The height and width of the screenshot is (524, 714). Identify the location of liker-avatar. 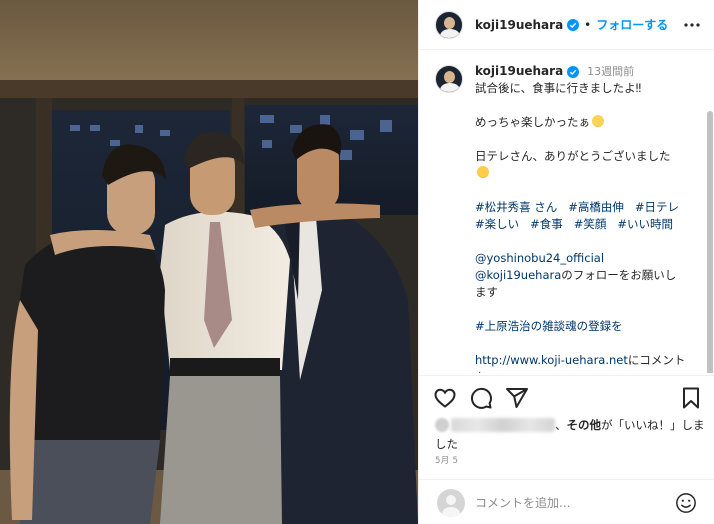
(442, 425).